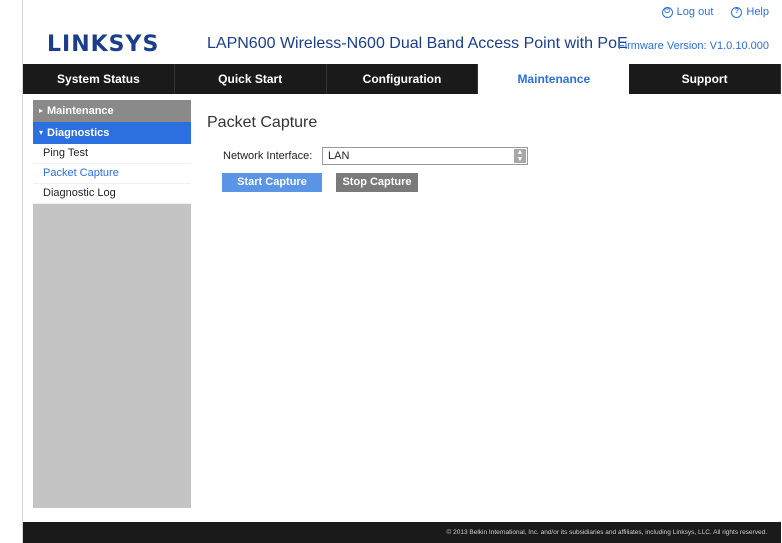 The image size is (782, 543). I want to click on stop-capture-button: Stop Capture, so click(377, 182).